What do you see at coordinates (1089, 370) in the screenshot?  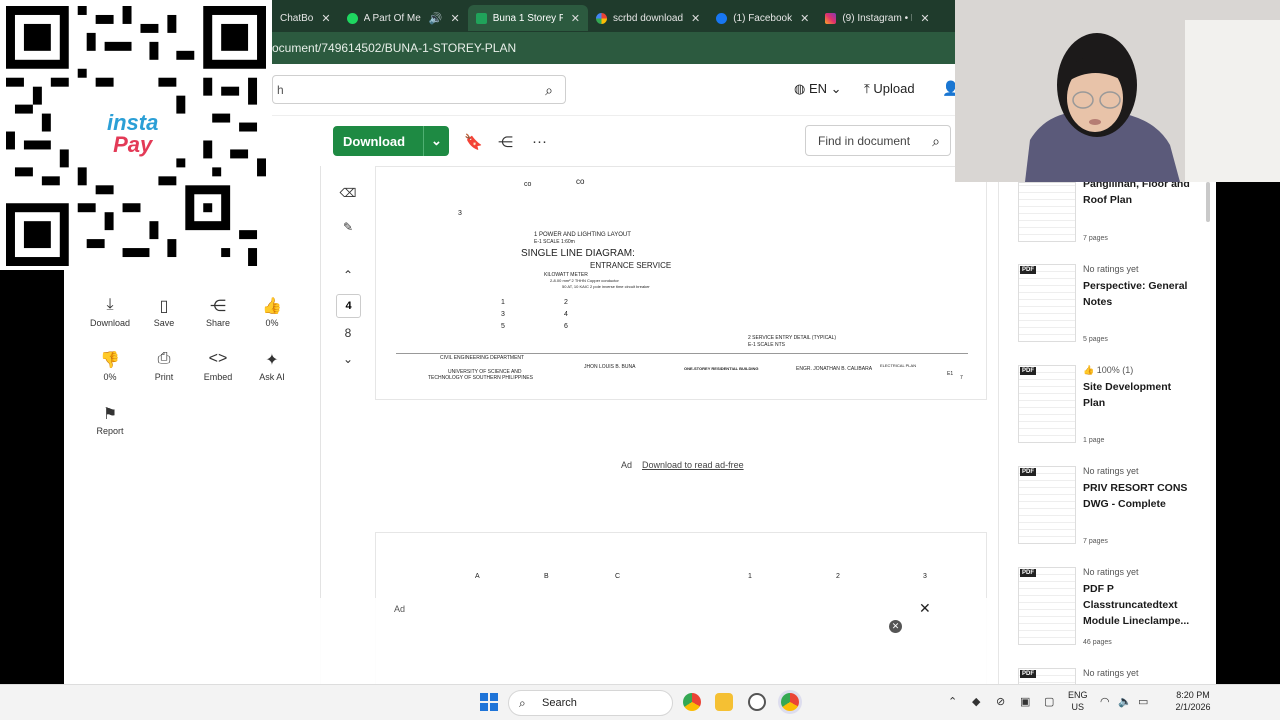 I see `thumbs-up-icon: 👍` at bounding box center [1089, 370].